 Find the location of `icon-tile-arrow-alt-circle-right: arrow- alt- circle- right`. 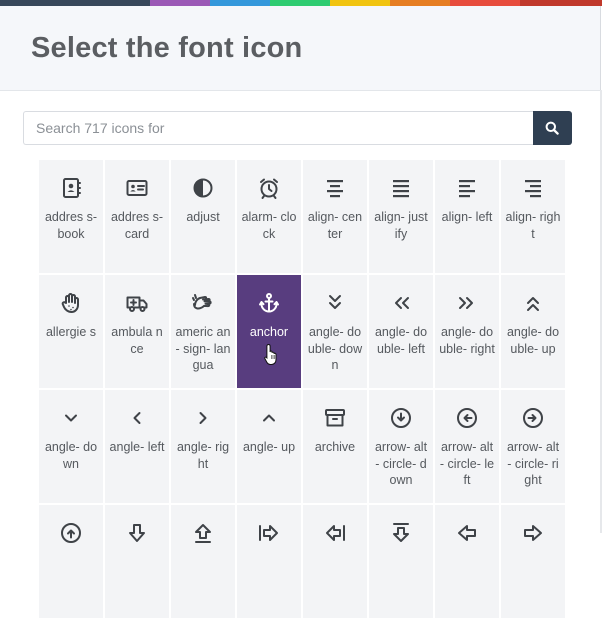

icon-tile-arrow-alt-circle-right: arrow- alt- circle- right is located at coordinates (533, 446).